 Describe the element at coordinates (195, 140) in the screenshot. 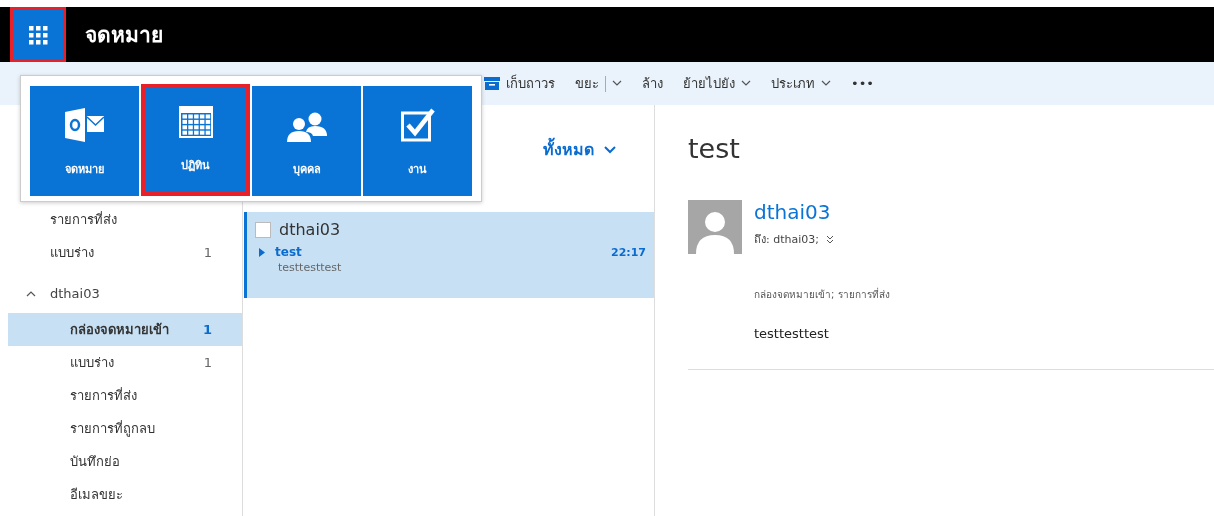

I see `app-tile: ปฏิทิน` at that location.